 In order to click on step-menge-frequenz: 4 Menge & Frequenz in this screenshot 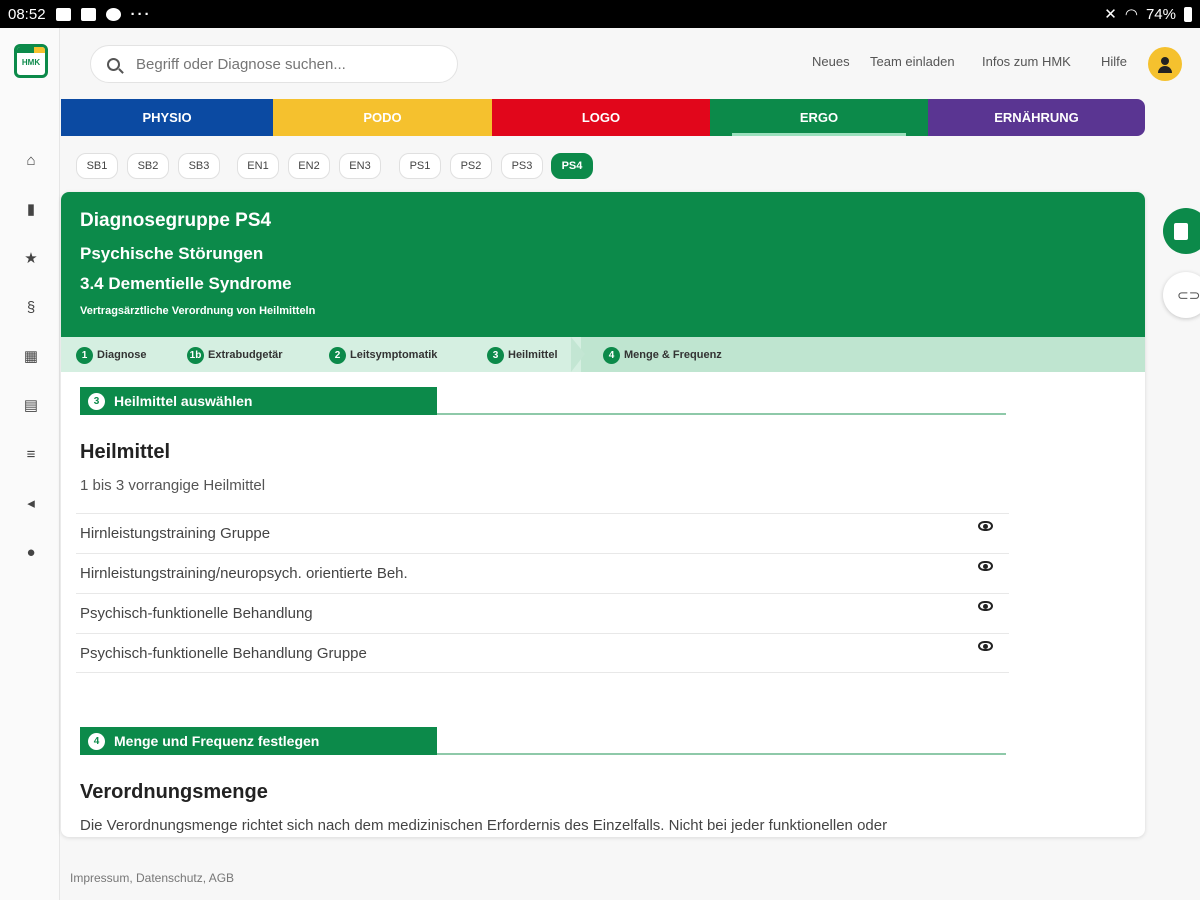, I will do `click(662, 355)`.